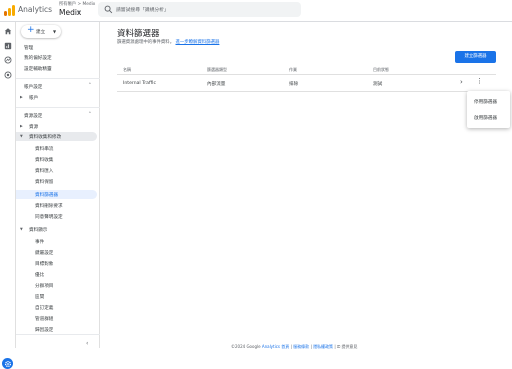 Image resolution: width=512 pixels, height=369 pixels. What do you see at coordinates (77, 4) in the screenshot?
I see `account-path: 所有帳戶 > Medix` at bounding box center [77, 4].